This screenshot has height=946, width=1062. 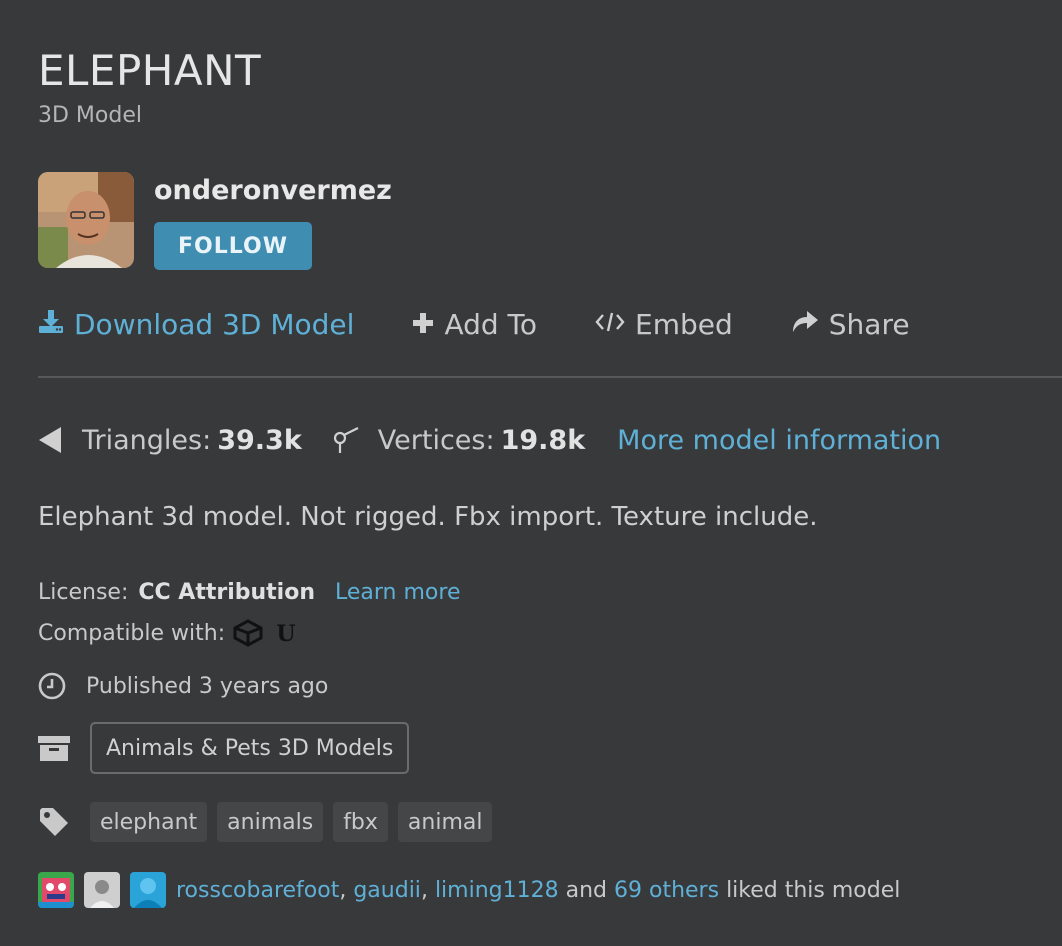 What do you see at coordinates (226, 592) in the screenshot?
I see `license-value: CC Attribution` at bounding box center [226, 592].